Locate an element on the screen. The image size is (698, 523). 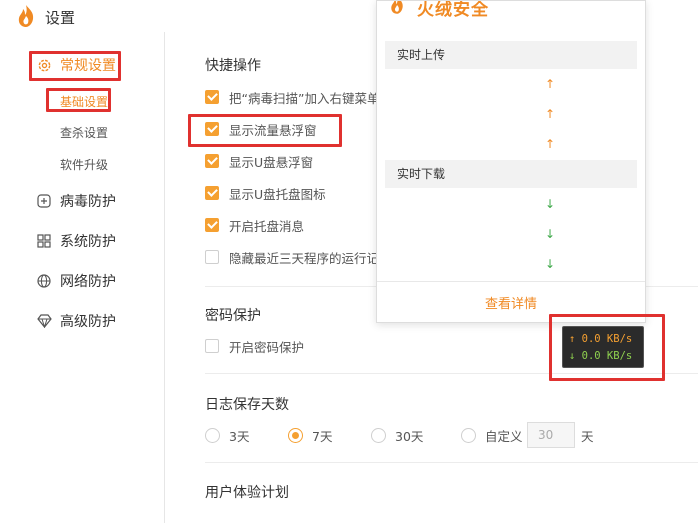
option-label: 显示U盘托盘图标 is located at coordinates (277, 194).